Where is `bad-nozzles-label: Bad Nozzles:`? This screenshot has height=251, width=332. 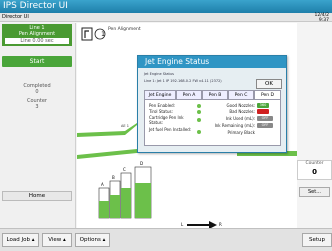 bad-nozzles-label: Bad Nozzles: is located at coordinates (242, 111).